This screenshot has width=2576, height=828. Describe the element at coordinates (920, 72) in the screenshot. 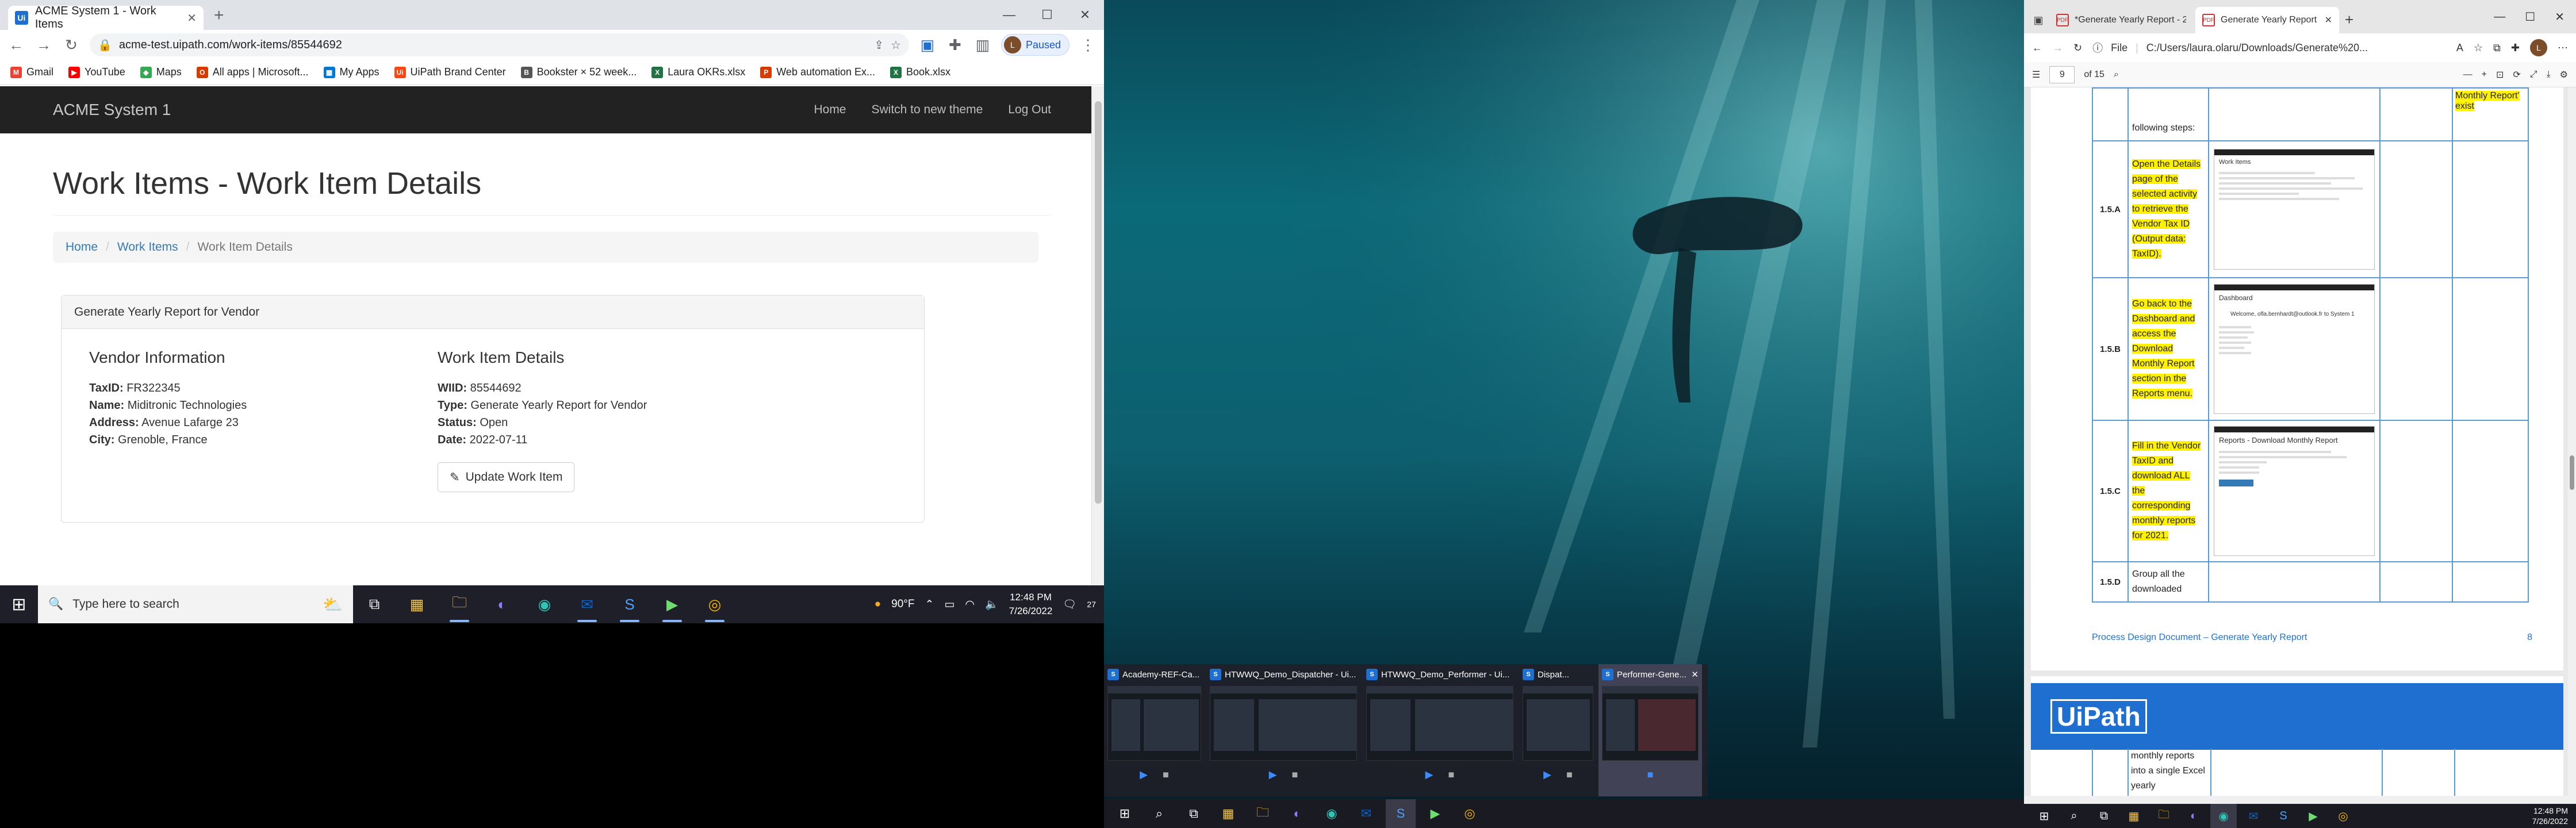

I see `bookmark-book-xlsx: X Book.xlsx` at that location.